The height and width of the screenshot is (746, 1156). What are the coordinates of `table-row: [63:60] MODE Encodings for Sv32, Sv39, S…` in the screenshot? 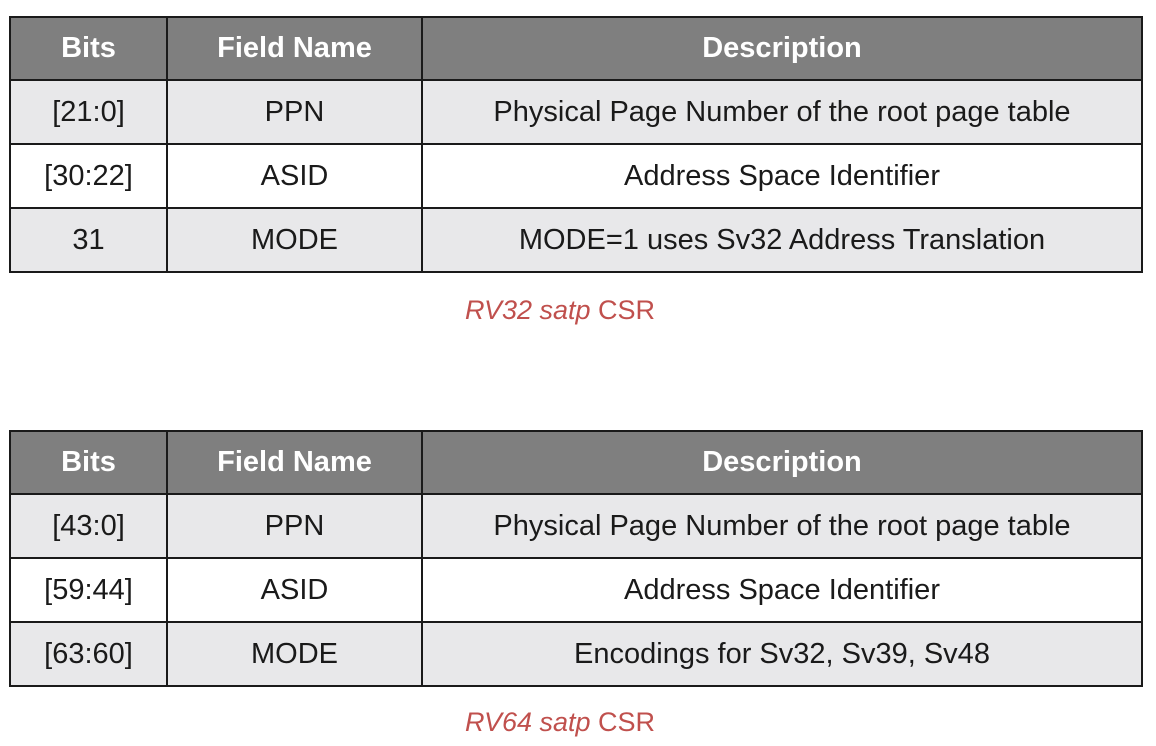 It's located at (576, 654).